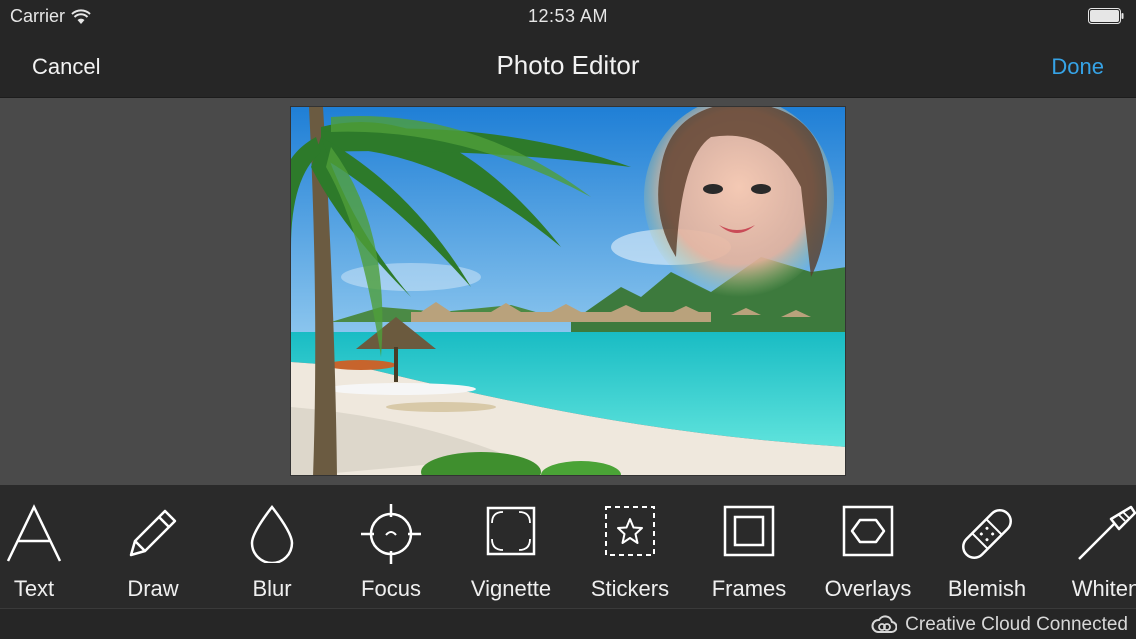 This screenshot has height=639, width=1136. What do you see at coordinates (868, 531) in the screenshot?
I see `hexagon-icon` at bounding box center [868, 531].